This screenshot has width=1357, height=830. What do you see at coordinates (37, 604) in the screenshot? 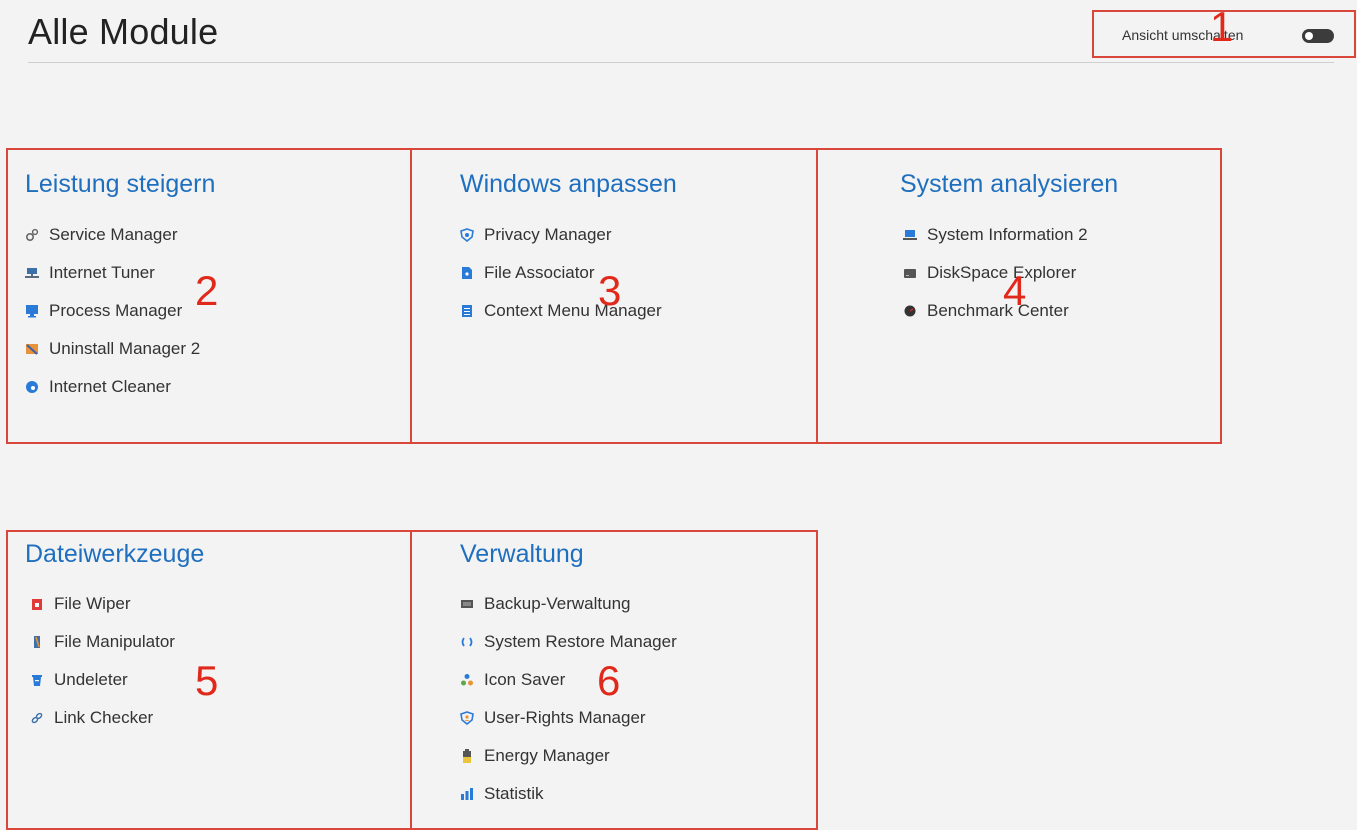
I see `shredder-icon` at bounding box center [37, 604].